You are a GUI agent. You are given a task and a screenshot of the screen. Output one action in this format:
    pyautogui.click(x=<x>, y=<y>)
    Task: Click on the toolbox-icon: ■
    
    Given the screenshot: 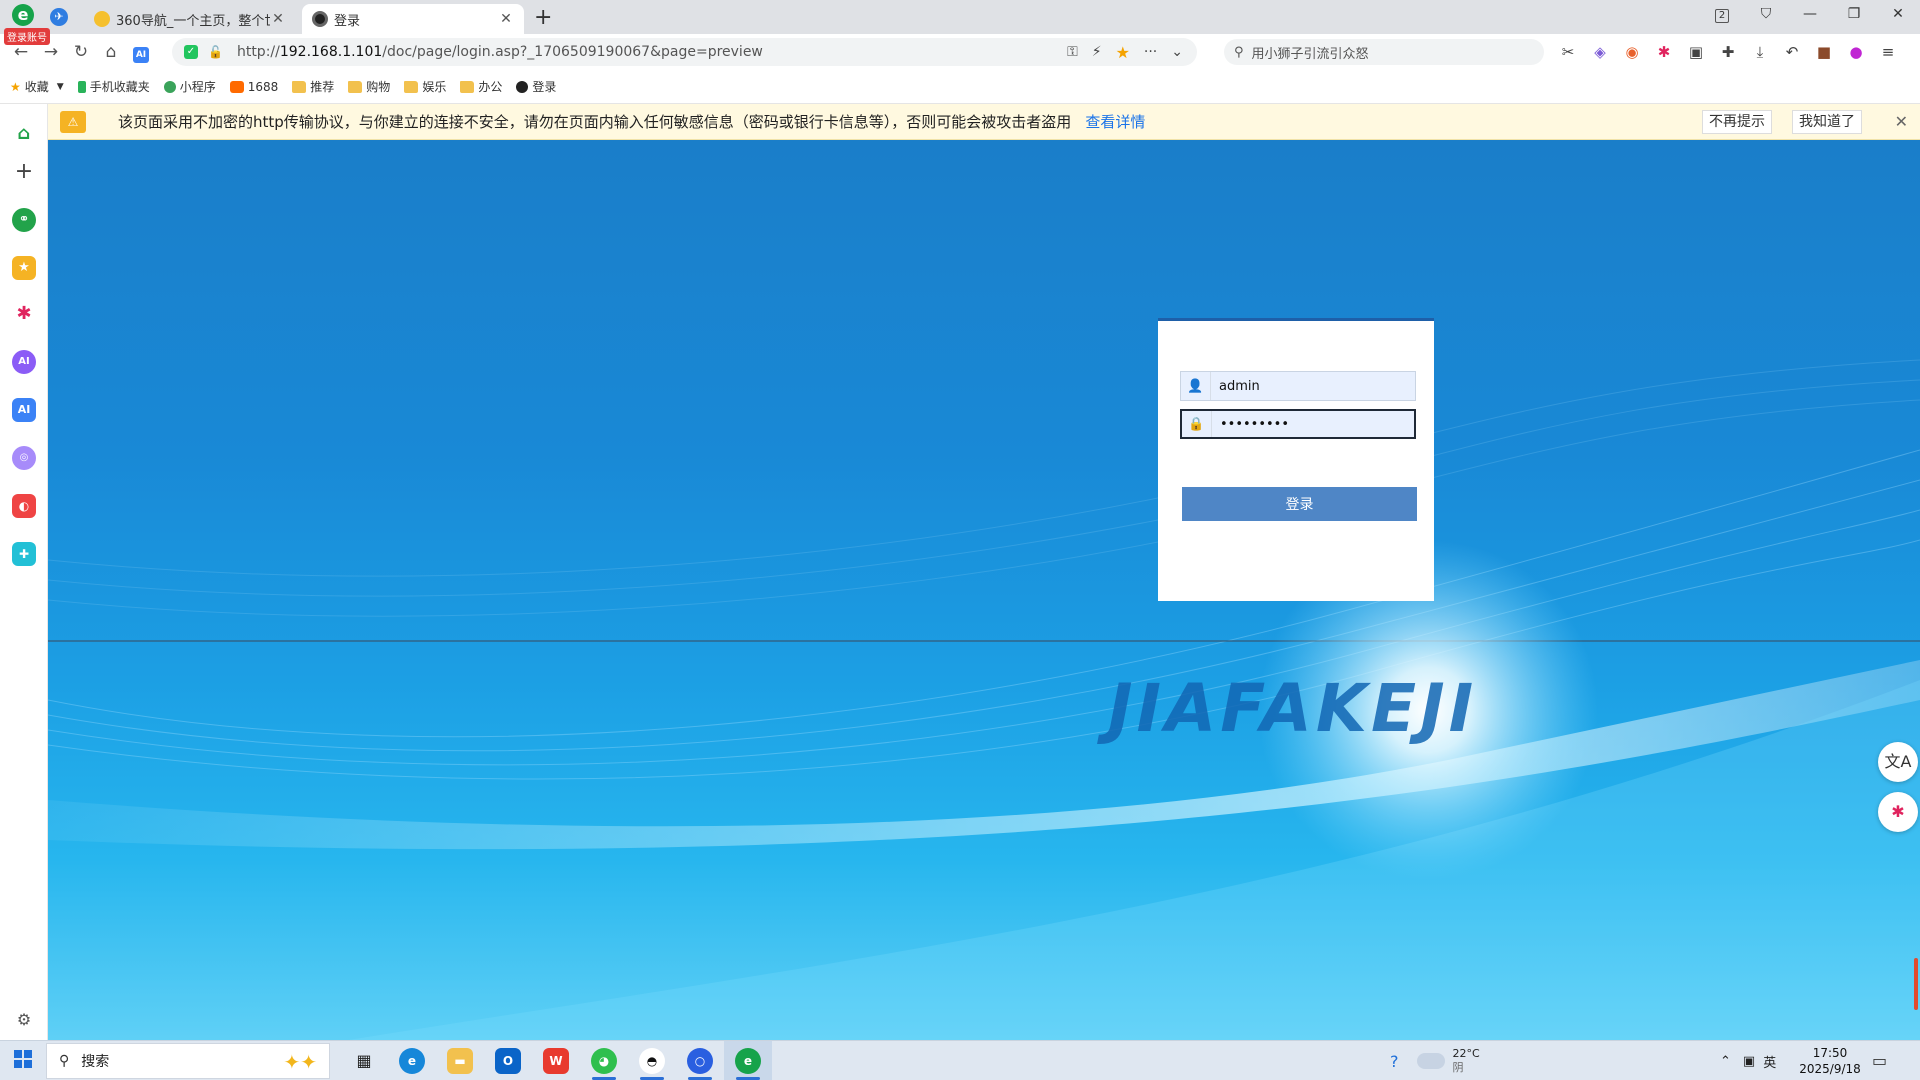 What is the action you would take?
    pyautogui.click(x=1824, y=52)
    